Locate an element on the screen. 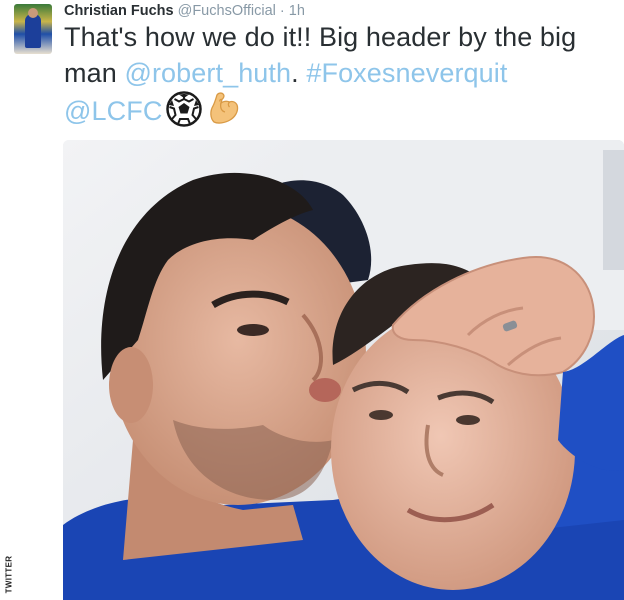 The width and height of the screenshot is (624, 600). photo-credit: TWITTER is located at coordinates (8, 576).